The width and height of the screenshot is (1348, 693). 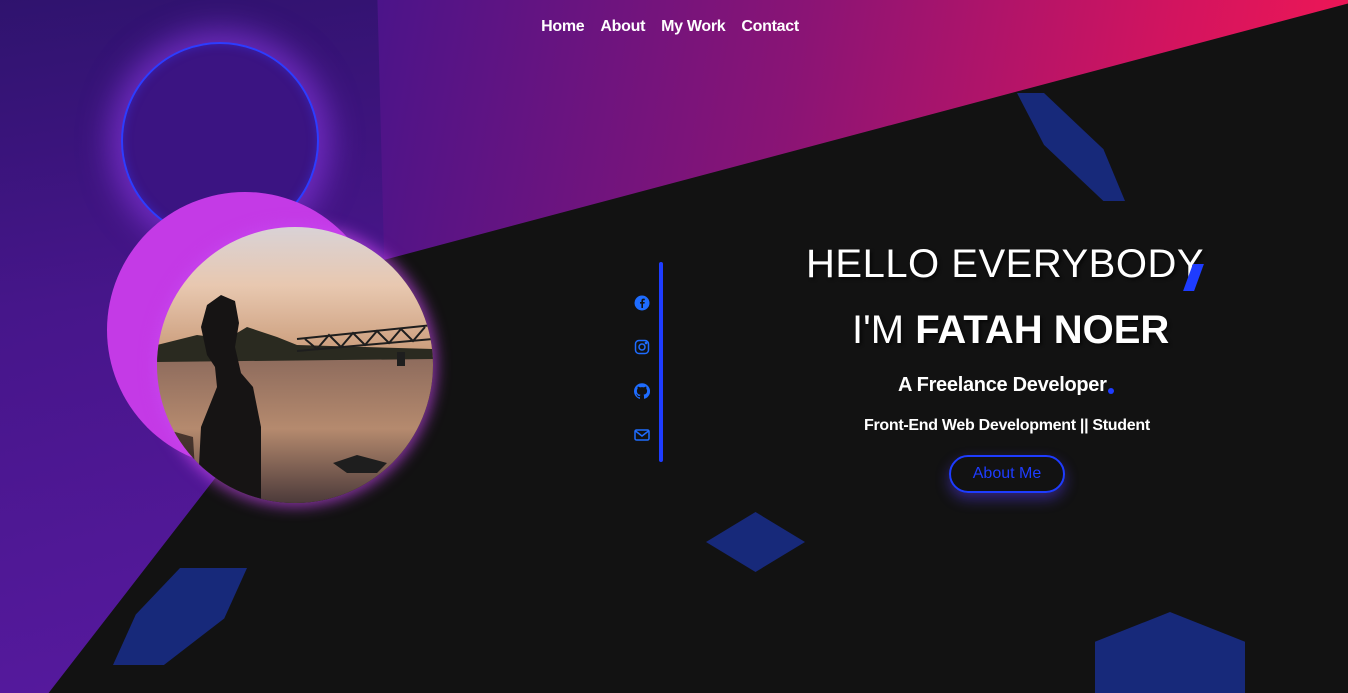 What do you see at coordinates (622, 27) in the screenshot?
I see `nav-about: About` at bounding box center [622, 27].